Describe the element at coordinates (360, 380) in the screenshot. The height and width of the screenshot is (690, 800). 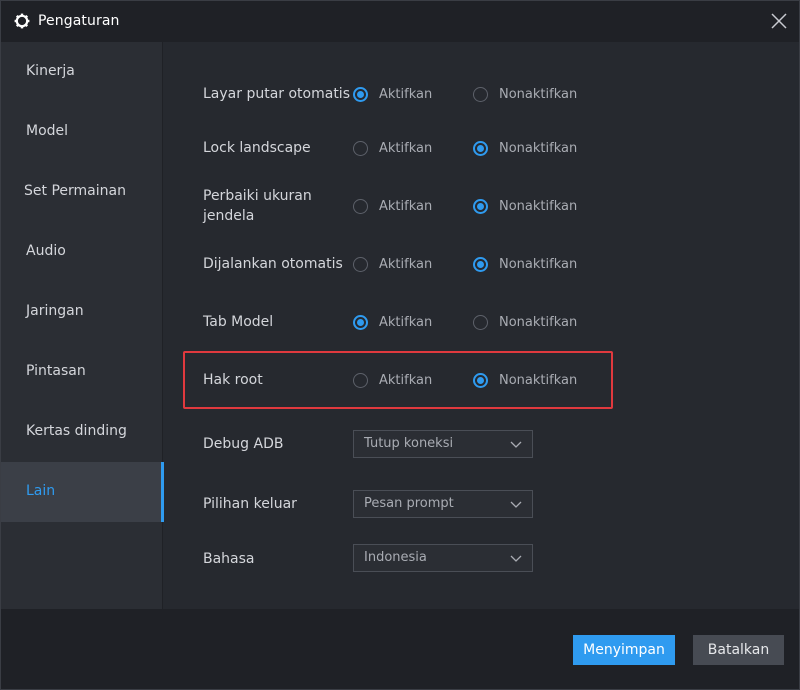
I see `radio-root-access-on` at that location.